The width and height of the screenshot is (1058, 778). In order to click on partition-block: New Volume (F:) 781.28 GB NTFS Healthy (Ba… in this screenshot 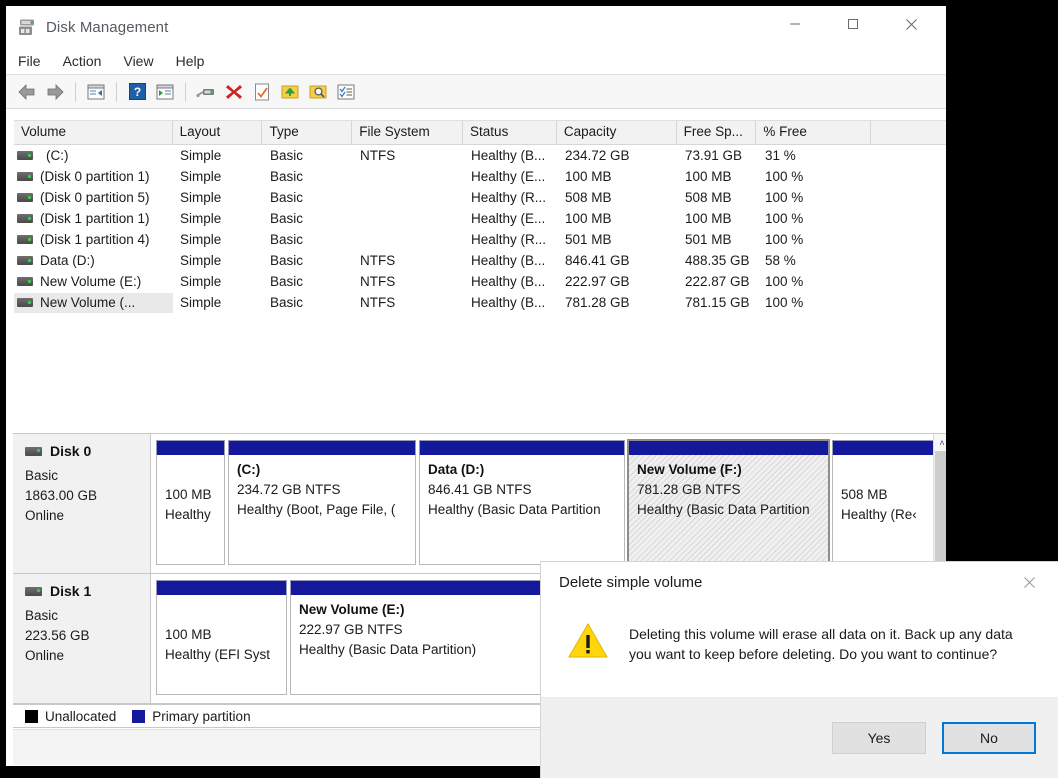, I will do `click(728, 502)`.